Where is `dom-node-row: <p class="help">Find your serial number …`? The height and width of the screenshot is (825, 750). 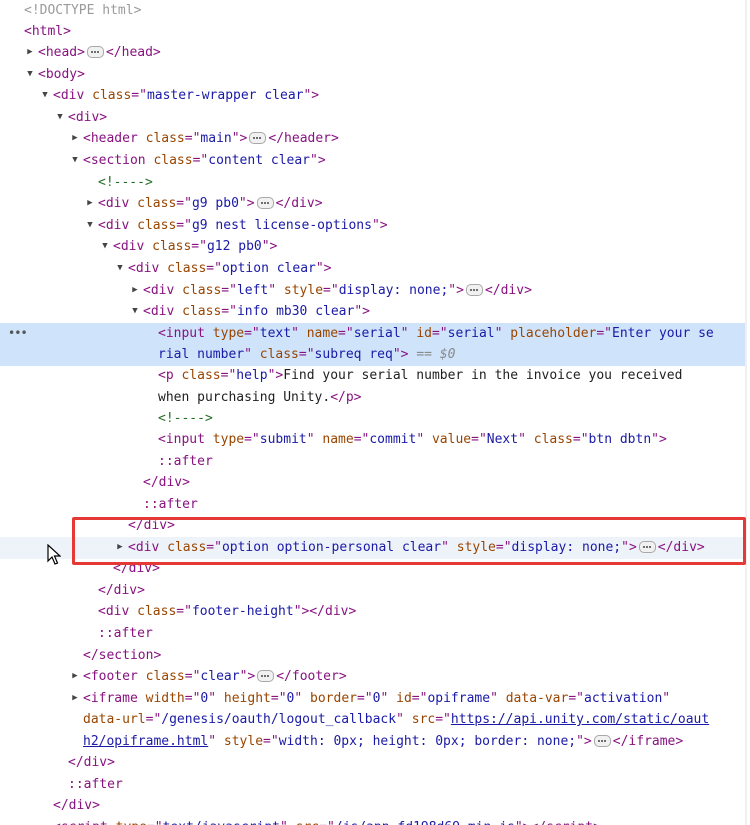
dom-node-row: <p class="help">Find your serial number … is located at coordinates (373, 376).